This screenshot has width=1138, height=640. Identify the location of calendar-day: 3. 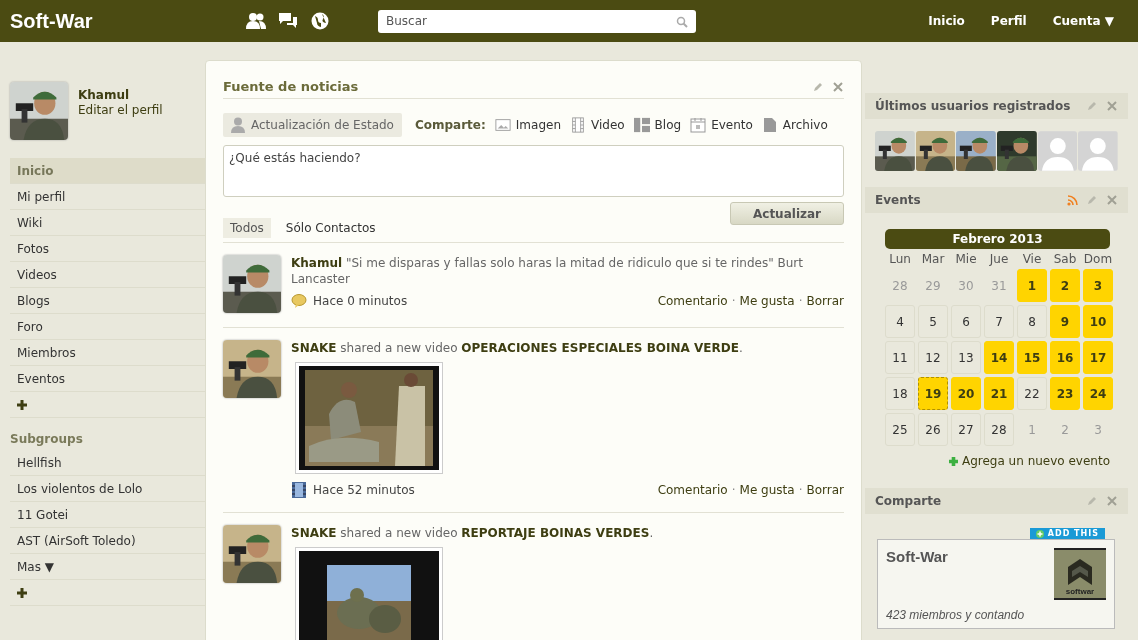
(1098, 285).